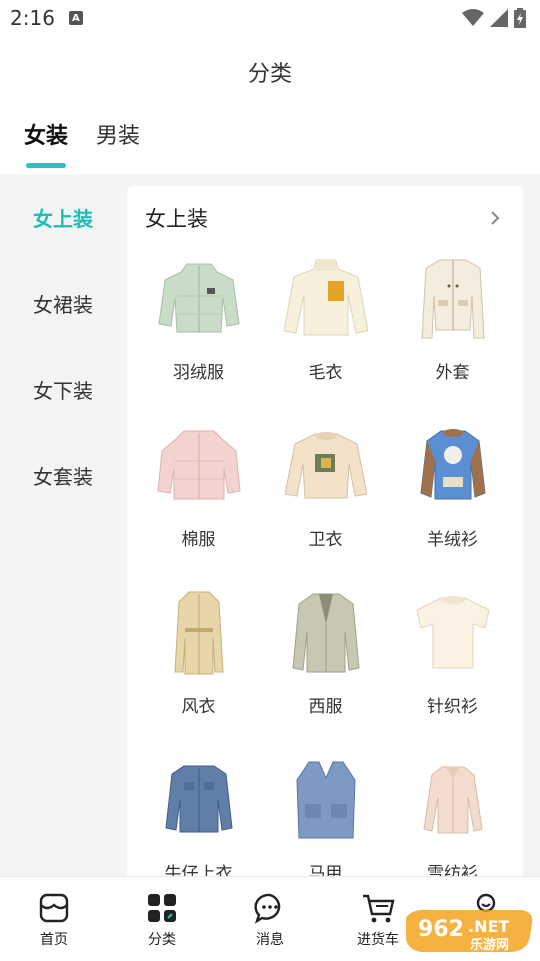  What do you see at coordinates (199, 465) in the screenshot?
I see `padded-jacket-icon` at bounding box center [199, 465].